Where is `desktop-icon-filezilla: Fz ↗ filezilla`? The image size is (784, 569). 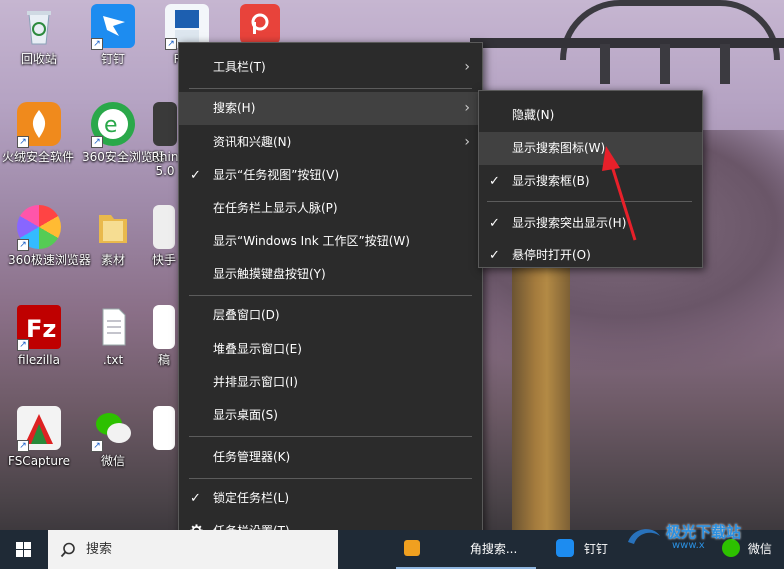
desktop-icon-filezilla: Fz ↗ filezilla is located at coordinates (39, 336).